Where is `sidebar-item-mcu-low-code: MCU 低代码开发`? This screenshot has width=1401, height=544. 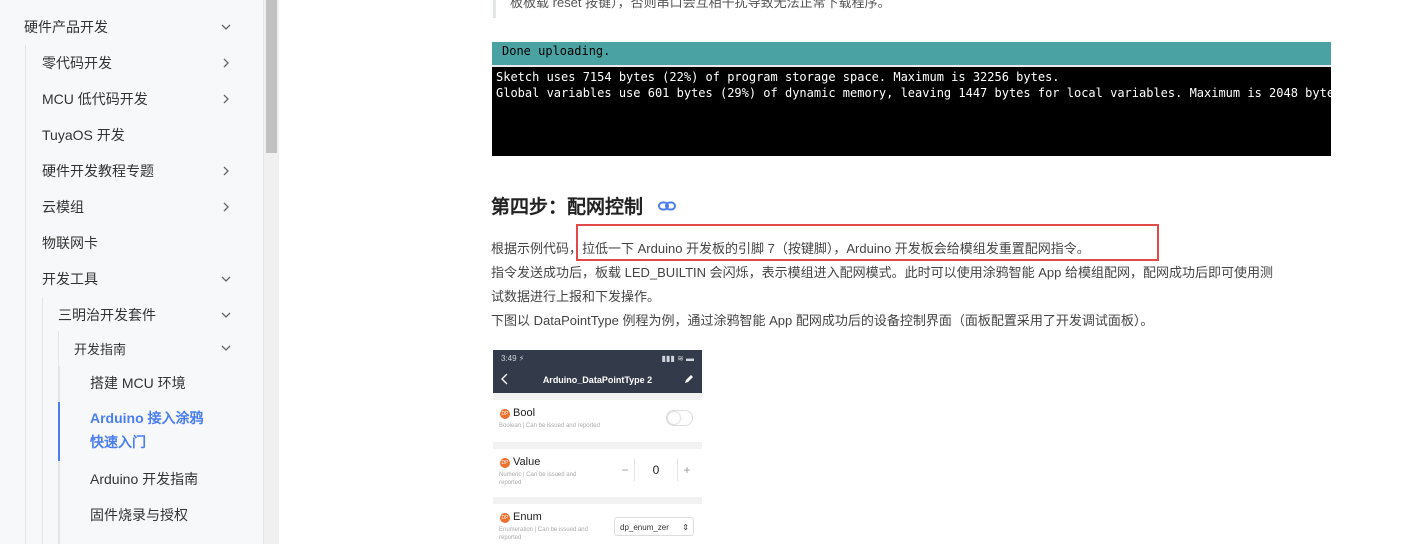 sidebar-item-mcu-low-code: MCU 低代码开发 is located at coordinates (138, 99).